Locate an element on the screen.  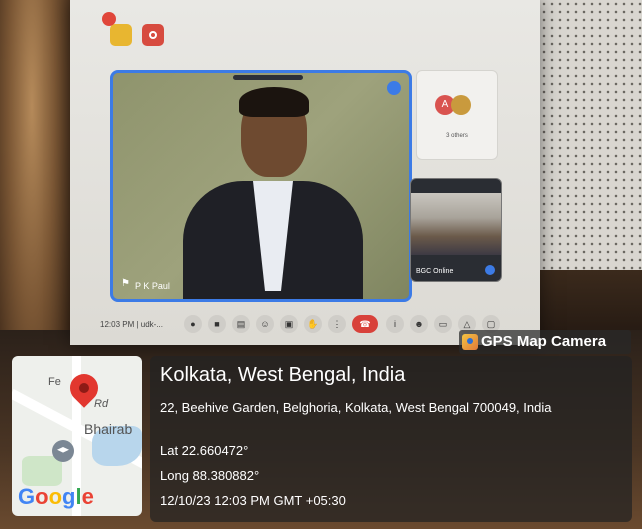
education-place-icon is located at coordinates (63, 451).